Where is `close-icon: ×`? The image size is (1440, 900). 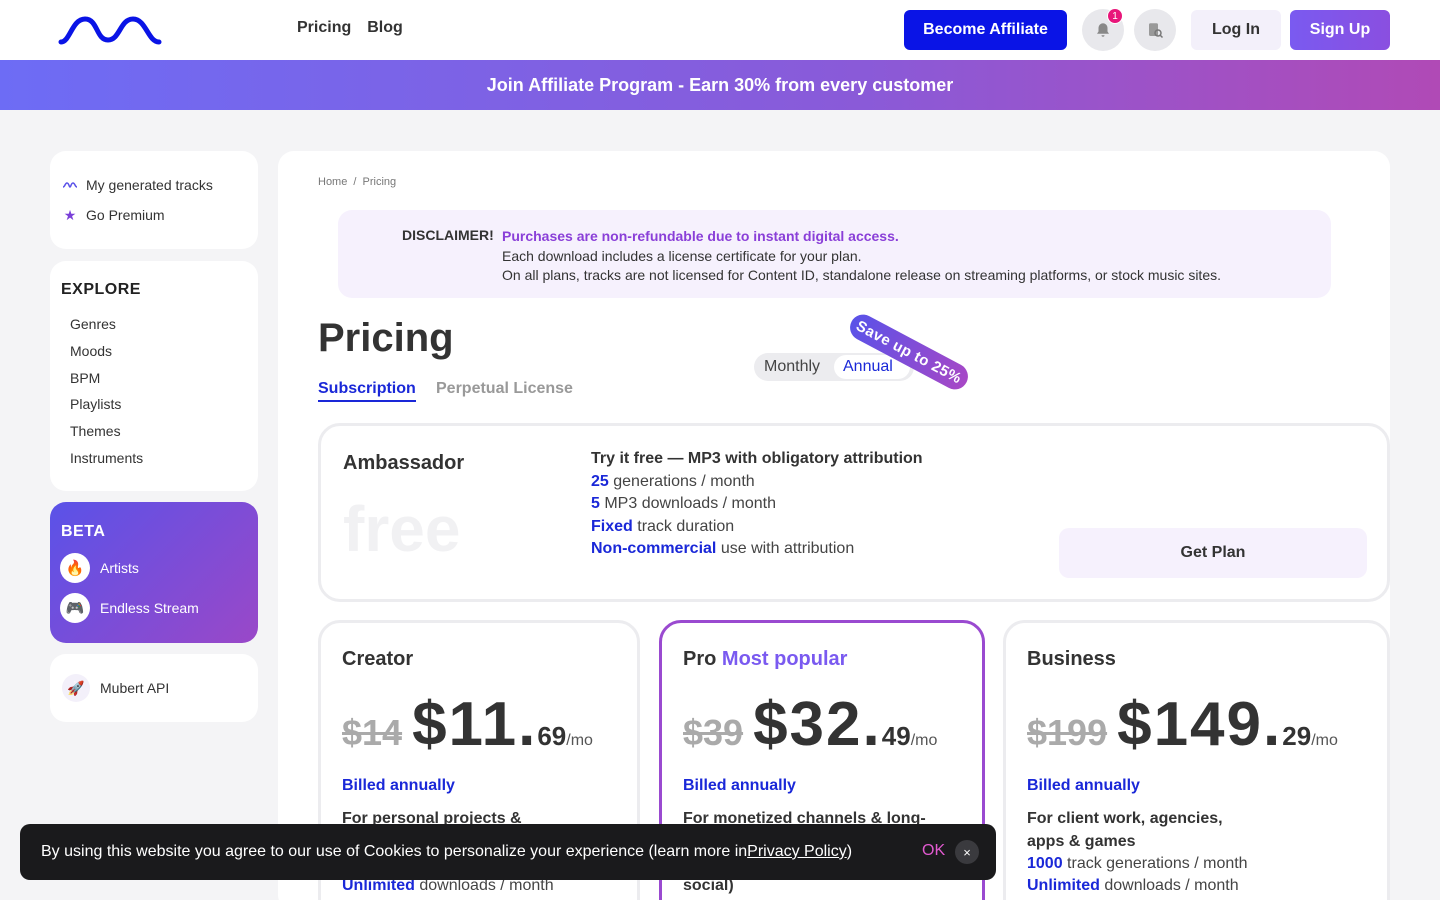
close-icon: × is located at coordinates (967, 852).